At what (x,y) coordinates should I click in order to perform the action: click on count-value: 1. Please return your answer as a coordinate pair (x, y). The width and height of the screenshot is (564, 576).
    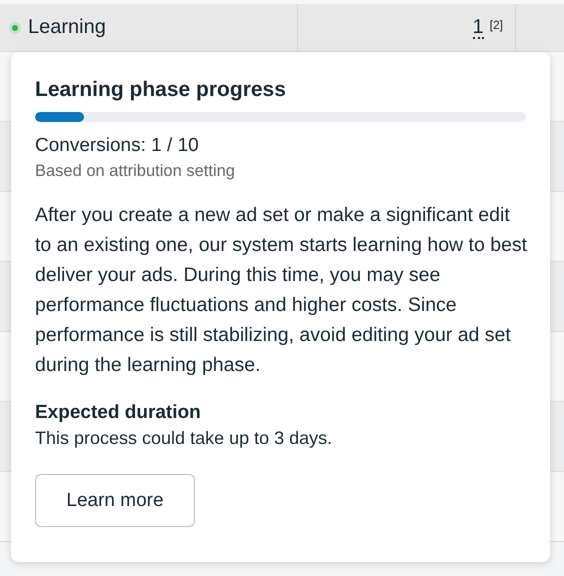
    Looking at the image, I should click on (478, 27).